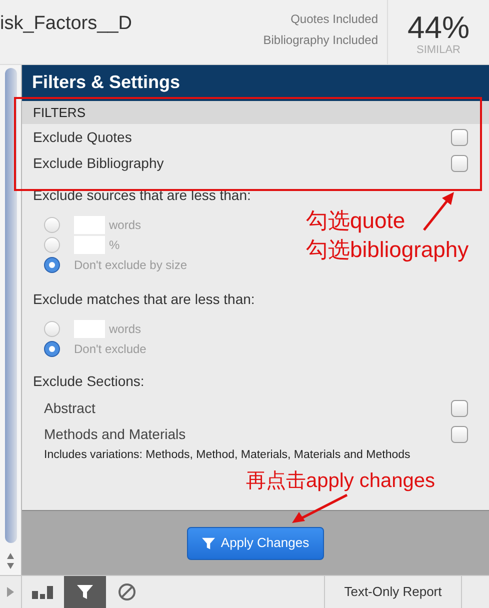 The height and width of the screenshot is (608, 489). What do you see at coordinates (255, 543) in the screenshot?
I see `apply-changes-button: Apply Changes` at bounding box center [255, 543].